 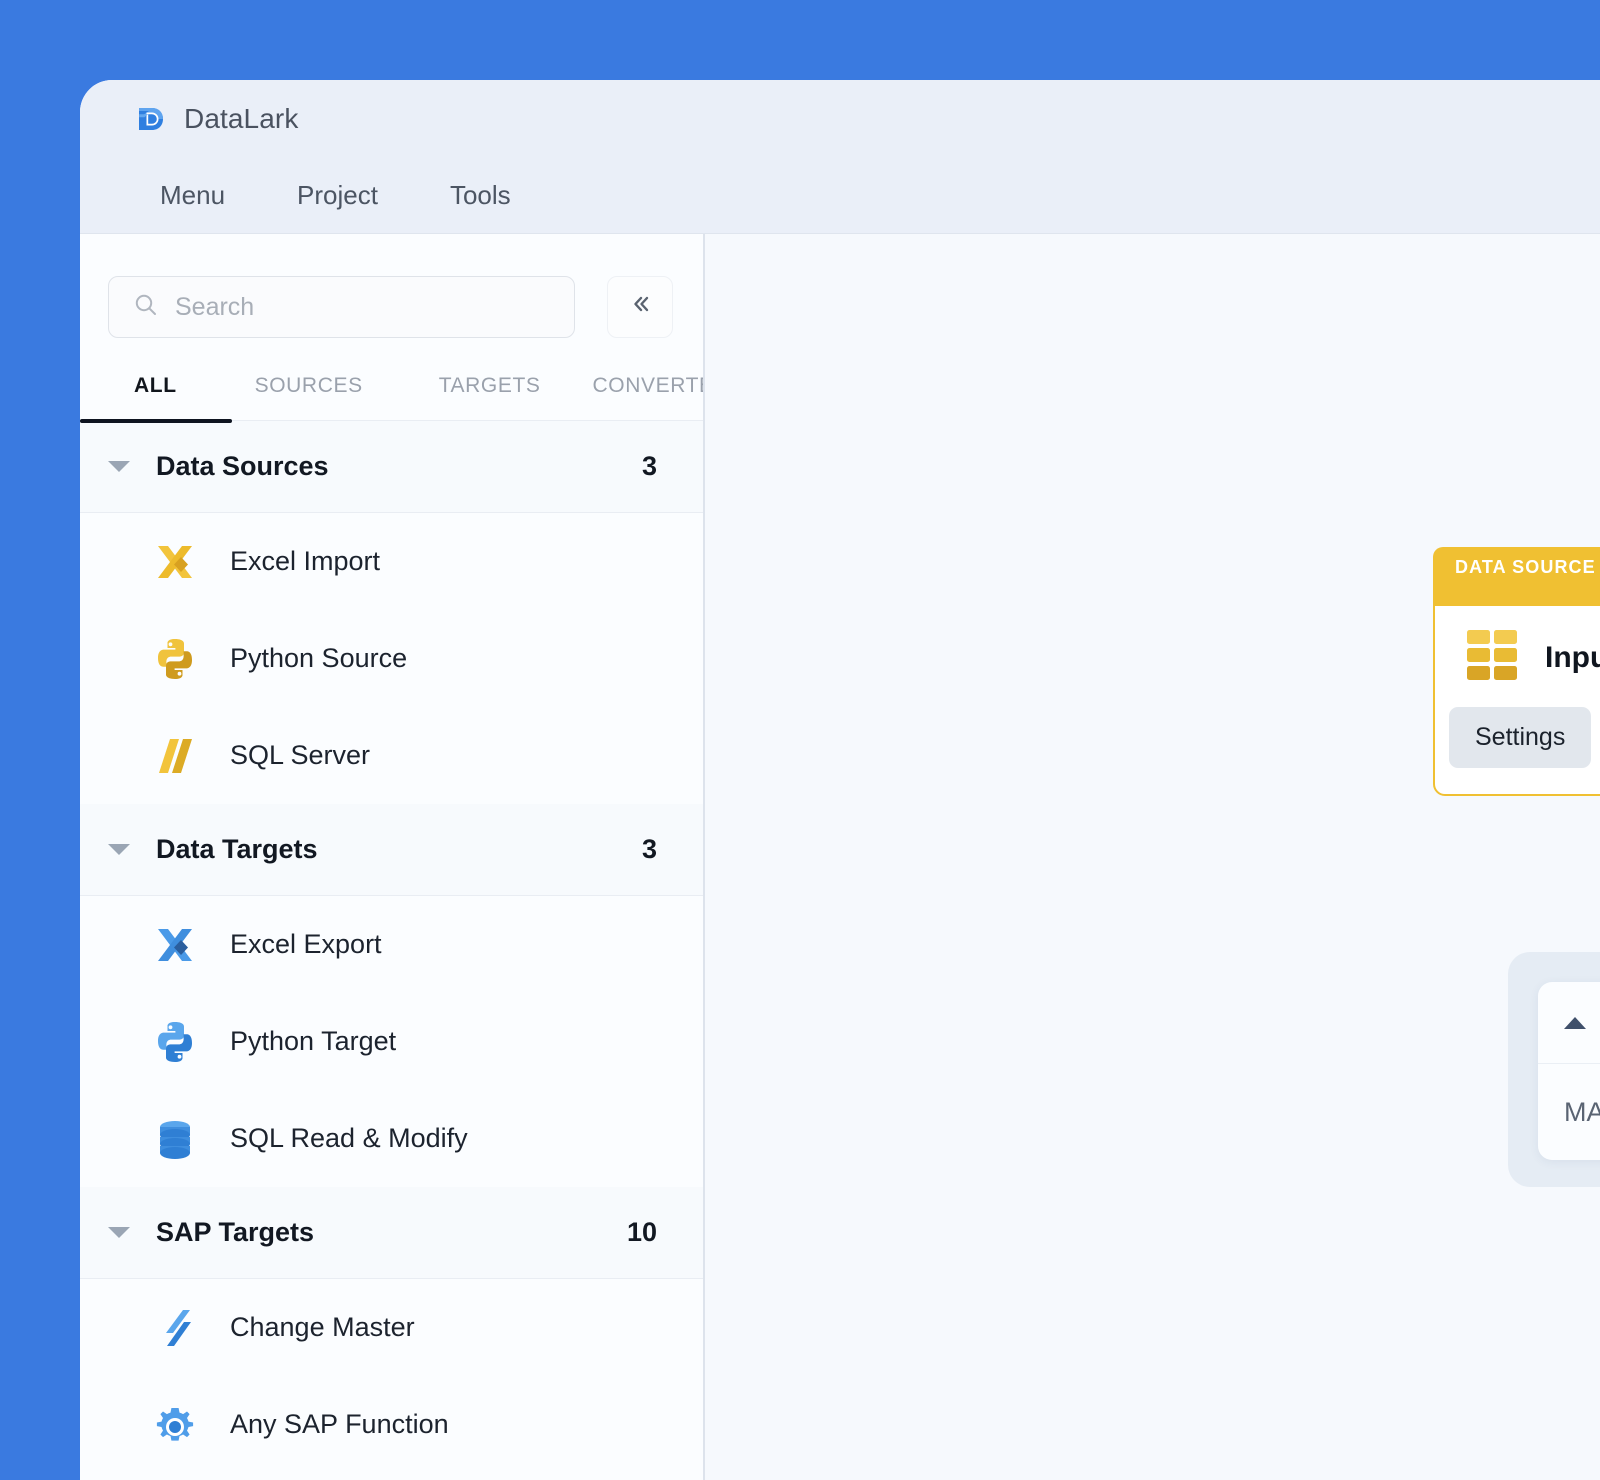 I want to click on node-tab-settings: Settings, so click(x=1520, y=737).